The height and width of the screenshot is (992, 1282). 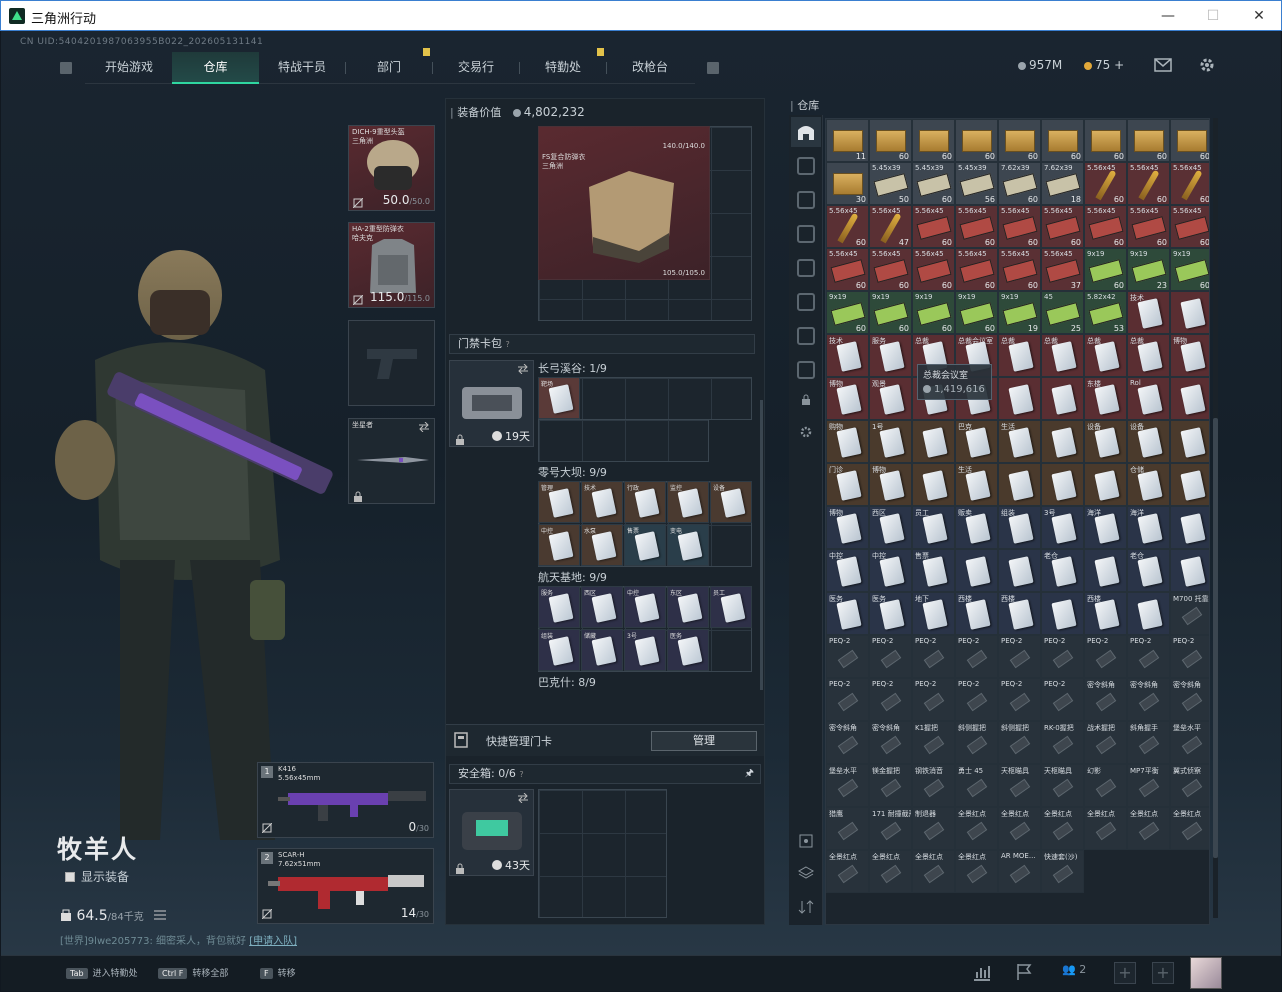 What do you see at coordinates (976, 183) in the screenshot?
I see `warehouse-item: 5.45x39 56` at bounding box center [976, 183].